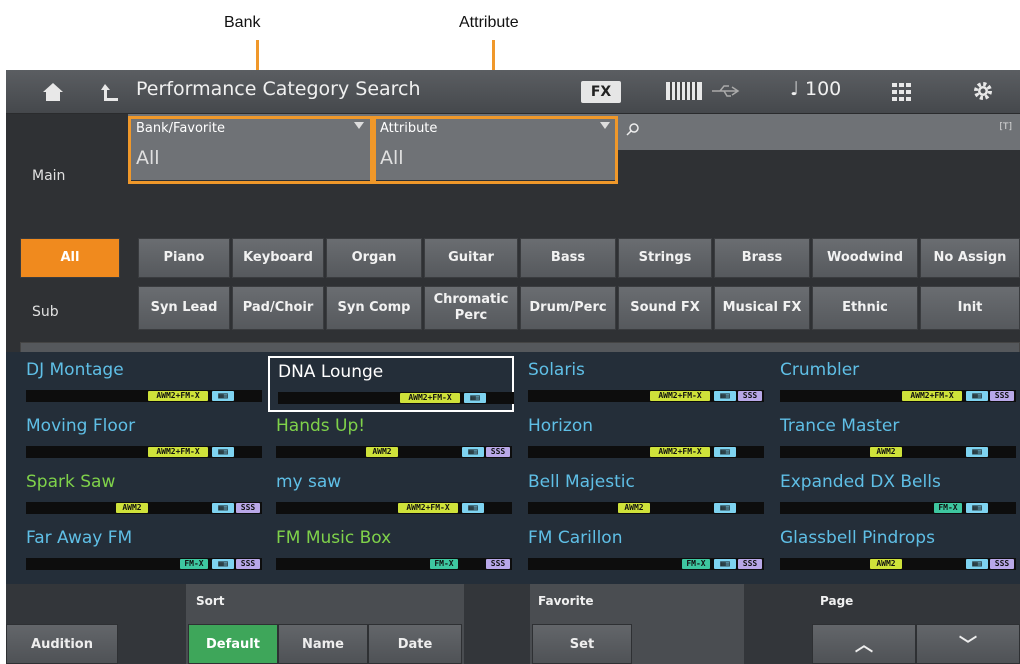  I want to click on bank-highlight-box, so click(252, 150).